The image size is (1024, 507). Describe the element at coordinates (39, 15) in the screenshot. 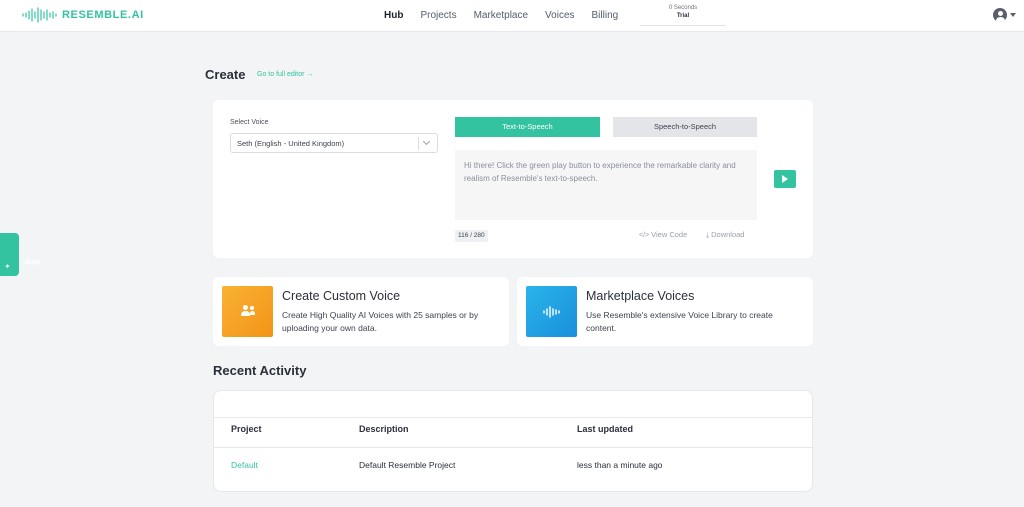

I see `waveform-logo-icon` at that location.